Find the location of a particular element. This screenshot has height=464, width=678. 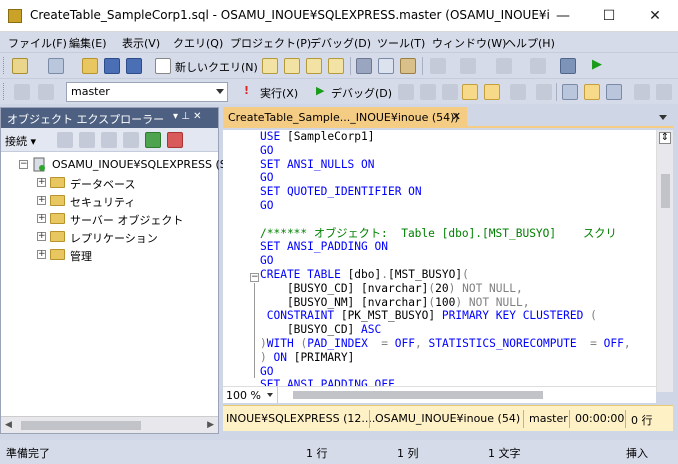

navigate-forward-icon is located at coordinates (538, 66).